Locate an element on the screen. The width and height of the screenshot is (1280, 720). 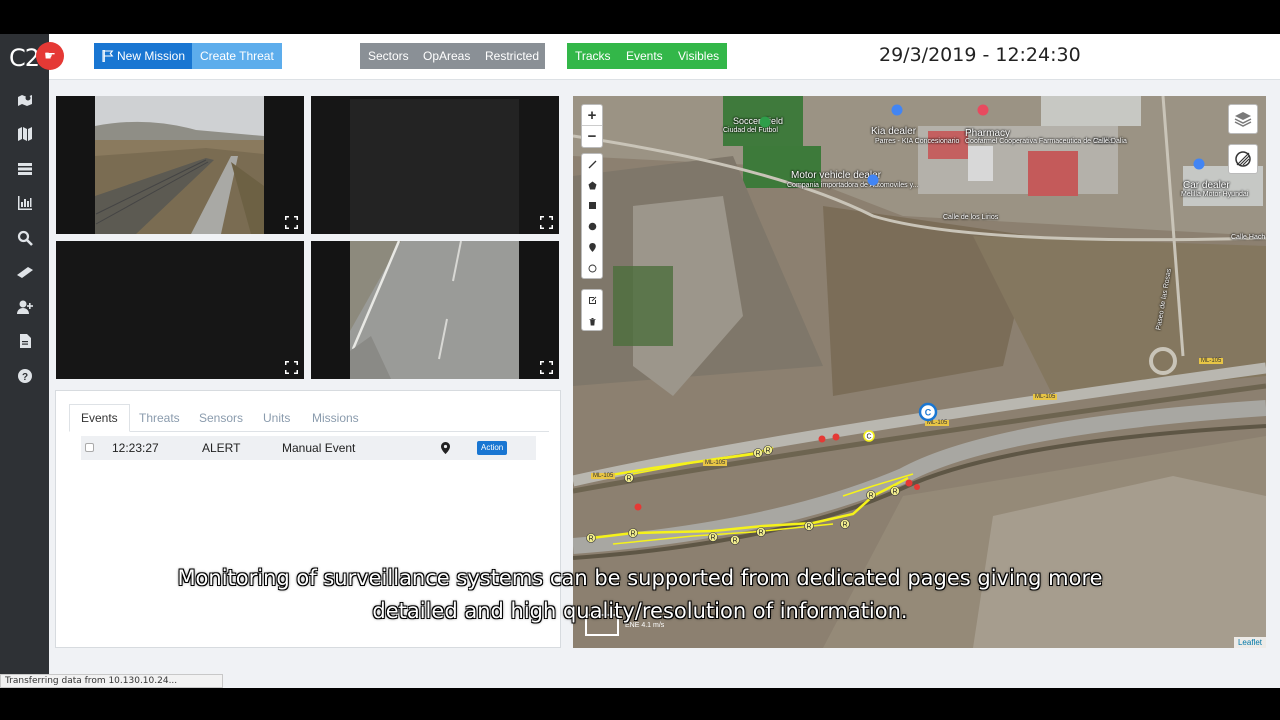
tab-sensors: Sensors is located at coordinates (221, 418).